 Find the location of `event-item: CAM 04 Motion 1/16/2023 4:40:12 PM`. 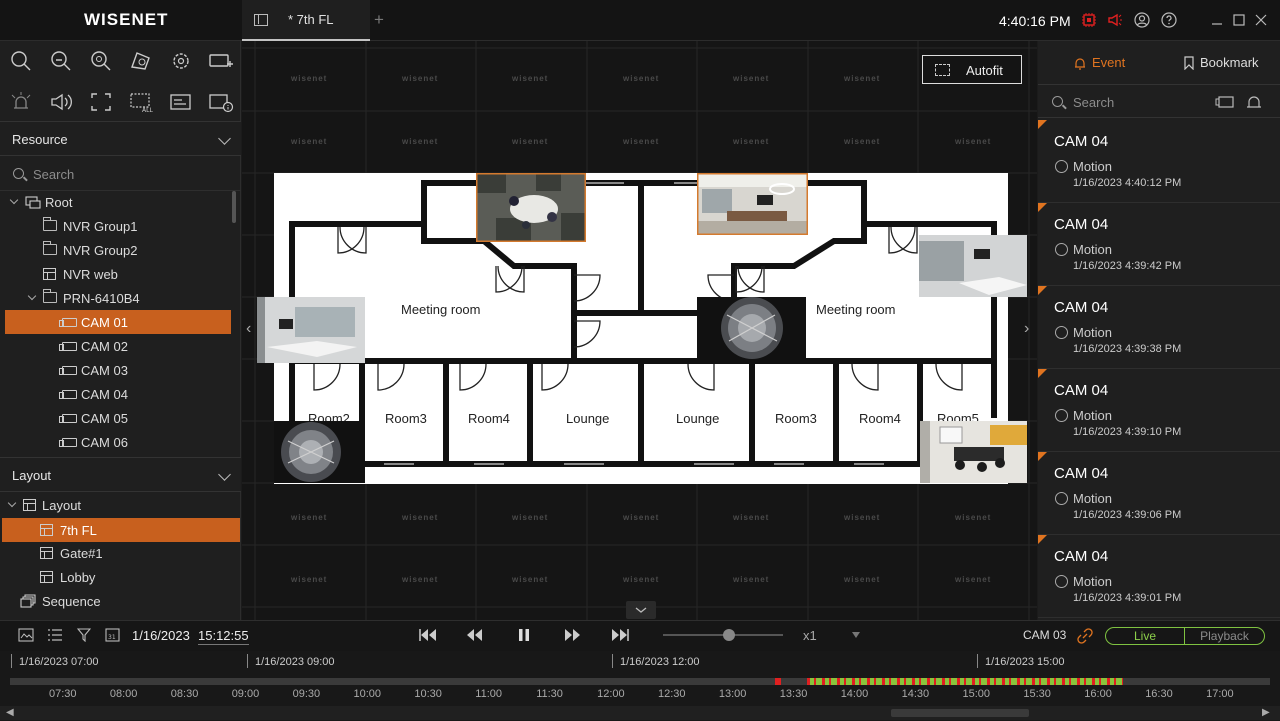

event-item: CAM 04 Motion 1/16/2023 4:40:12 PM is located at coordinates (1159, 161).